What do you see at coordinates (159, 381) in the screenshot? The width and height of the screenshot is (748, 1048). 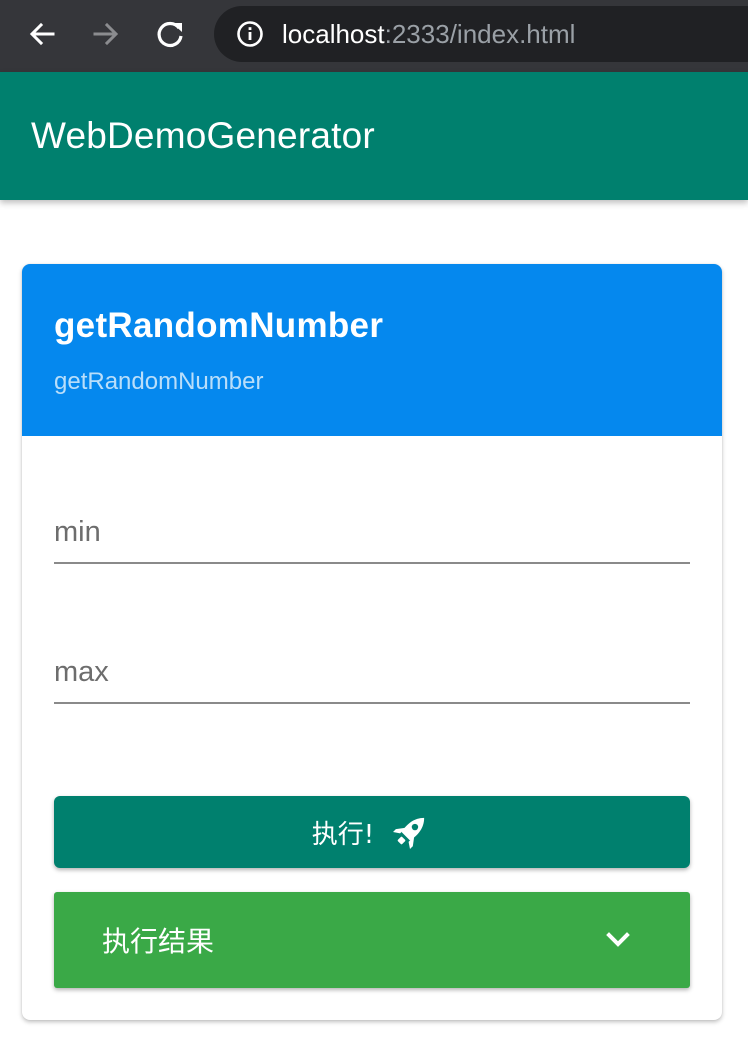 I see `card-subtitle: getRandomNumber` at bounding box center [159, 381].